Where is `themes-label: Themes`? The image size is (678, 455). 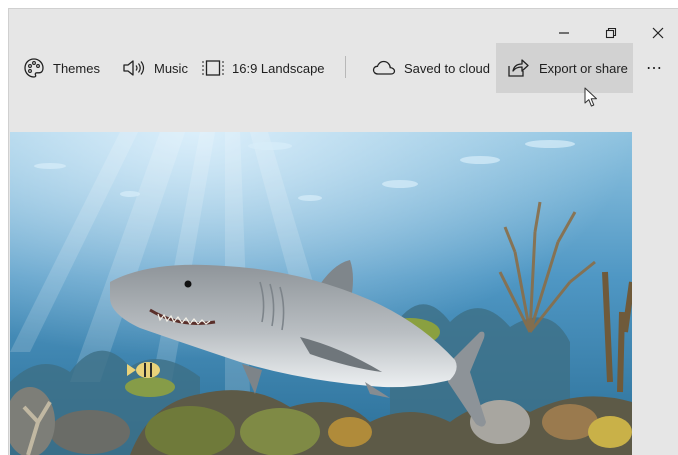 themes-label: Themes is located at coordinates (76, 68).